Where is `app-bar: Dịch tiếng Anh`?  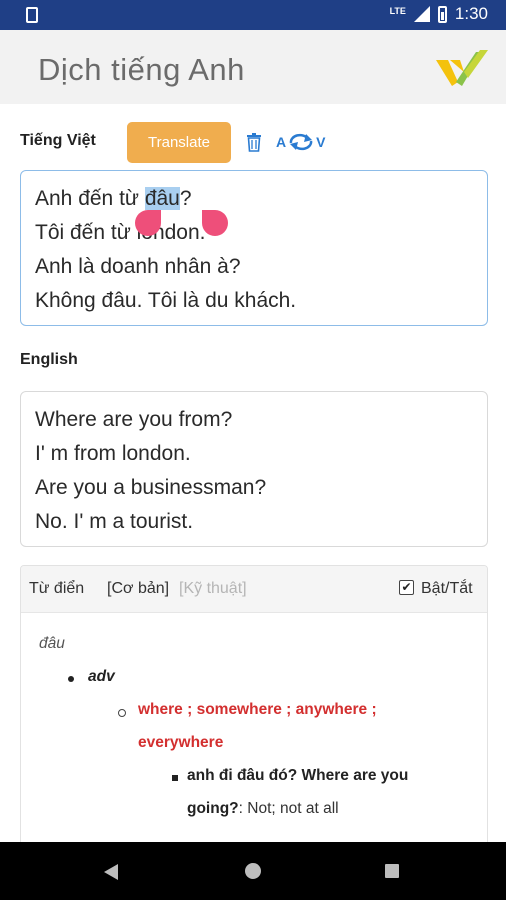 app-bar: Dịch tiếng Anh is located at coordinates (253, 67).